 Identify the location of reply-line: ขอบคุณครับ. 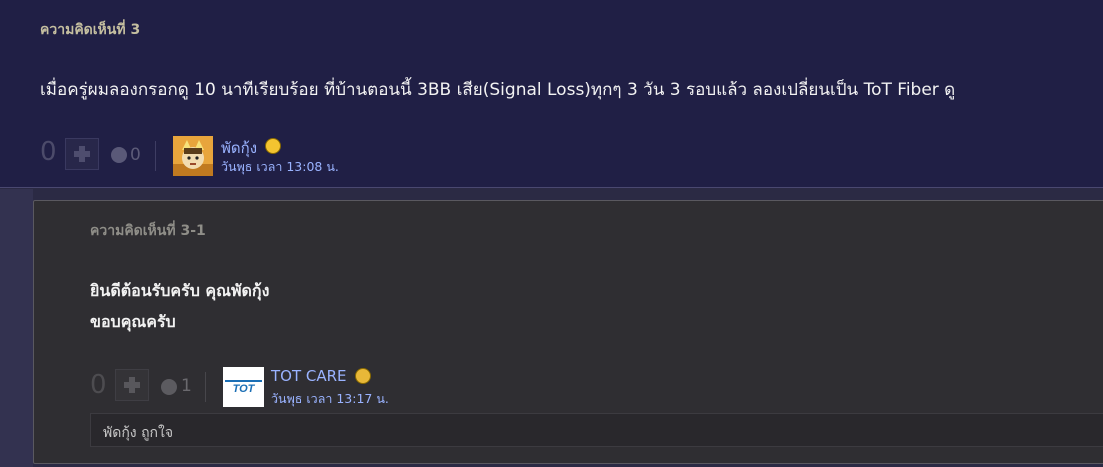
(133, 321).